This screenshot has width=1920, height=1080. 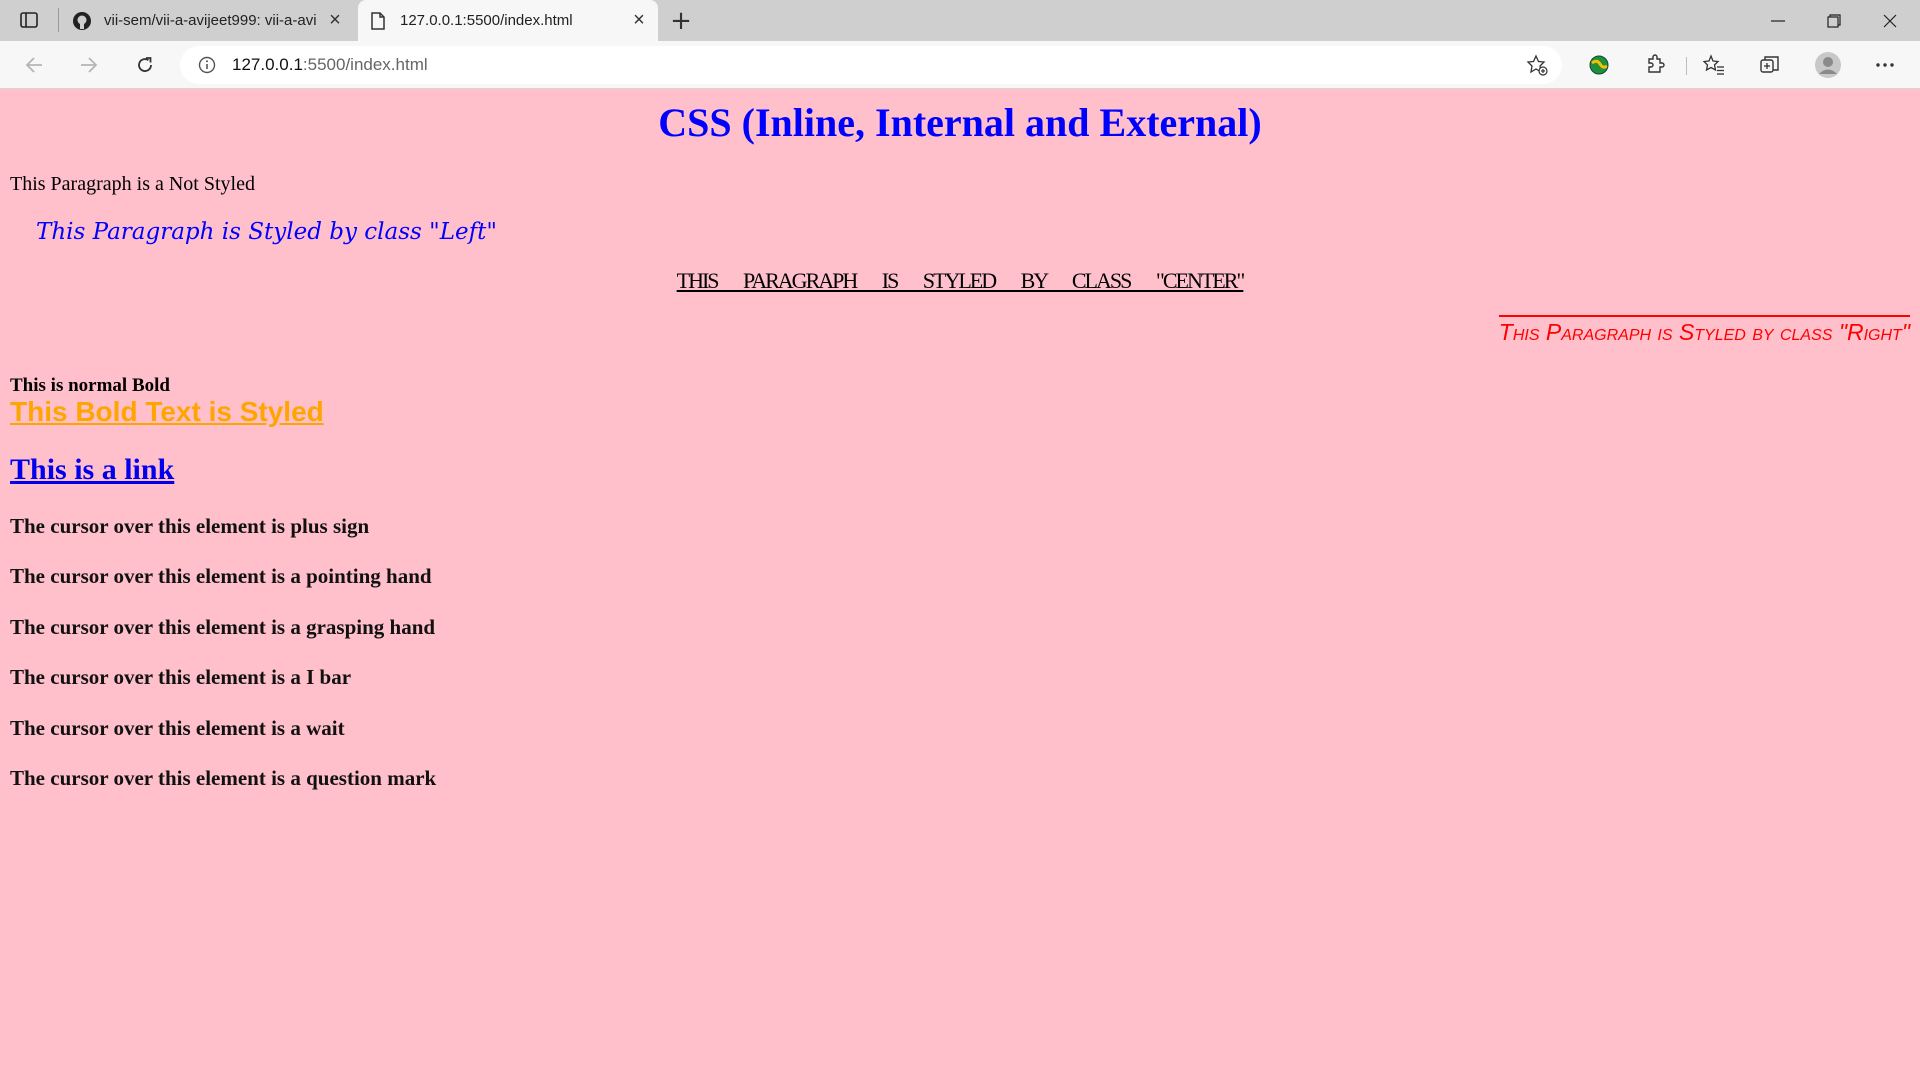 I want to click on new-tab-button: +, so click(x=681, y=21).